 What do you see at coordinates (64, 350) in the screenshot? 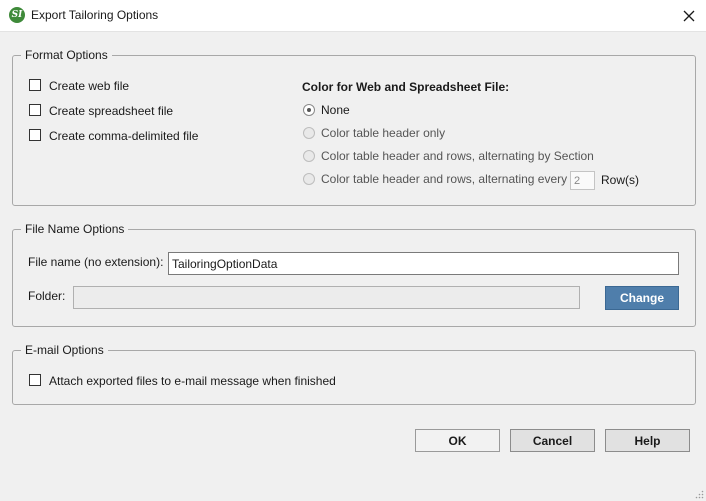
I see `email-options-legend: E-mail Options` at bounding box center [64, 350].